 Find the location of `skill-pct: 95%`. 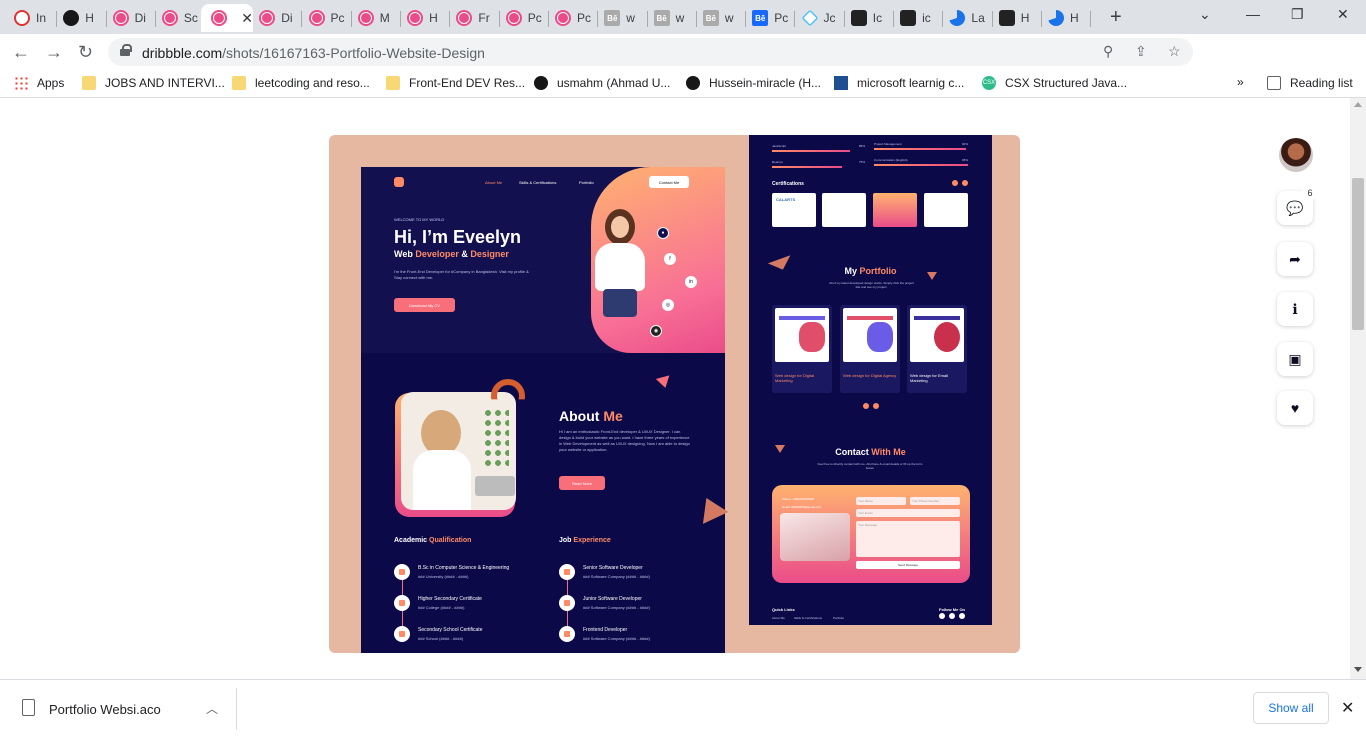

skill-pct: 95% is located at coordinates (965, 160).